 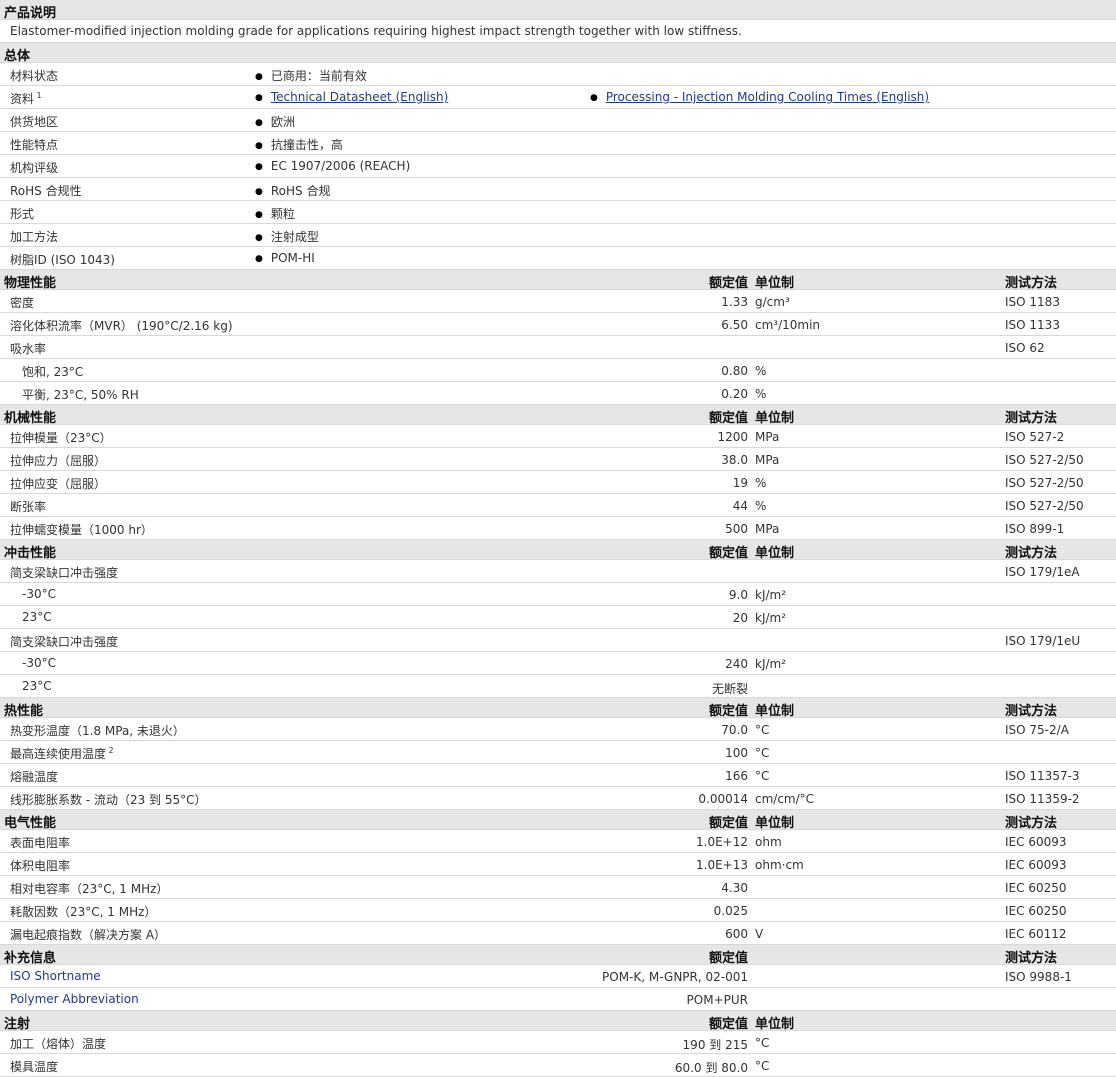 What do you see at coordinates (558, 143) in the screenshot?
I see `general-row: 性能特点 ● 抗撞击性，高` at bounding box center [558, 143].